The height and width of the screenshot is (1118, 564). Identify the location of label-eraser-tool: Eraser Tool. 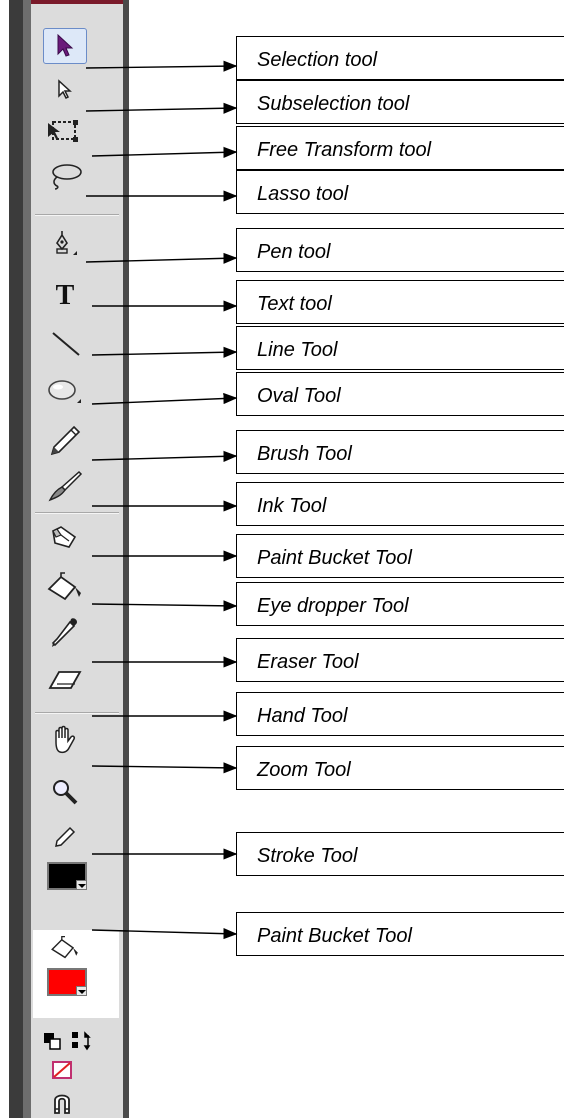
(400, 660).